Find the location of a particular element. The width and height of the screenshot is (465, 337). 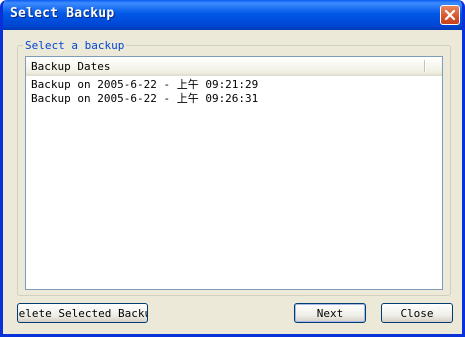

delete-selected-backup-button: Delete Selected Backup is located at coordinates (82, 313).